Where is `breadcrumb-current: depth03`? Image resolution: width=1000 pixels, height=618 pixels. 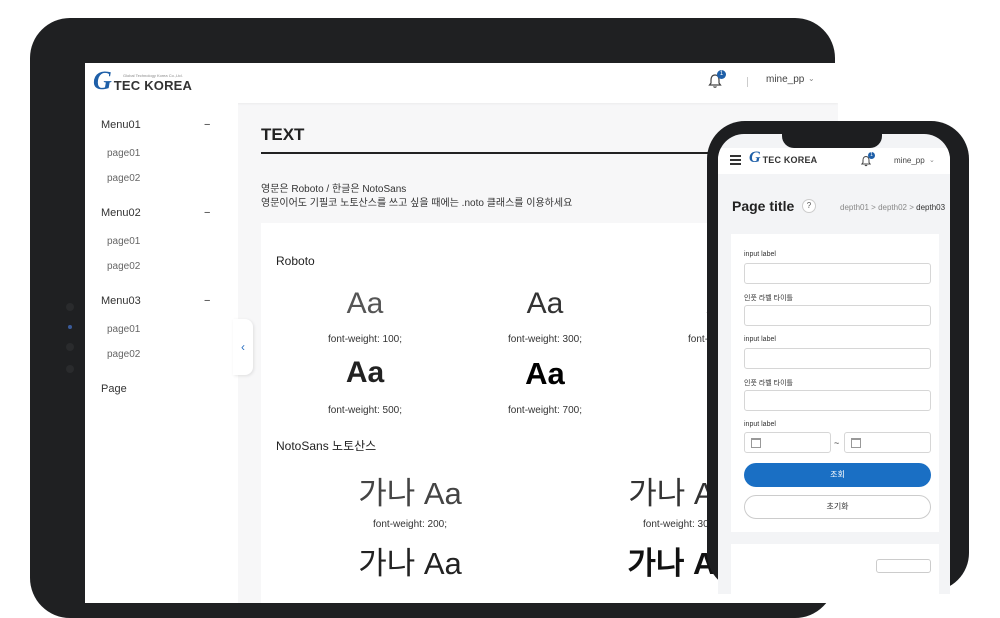
breadcrumb-current: depth03 is located at coordinates (931, 207).